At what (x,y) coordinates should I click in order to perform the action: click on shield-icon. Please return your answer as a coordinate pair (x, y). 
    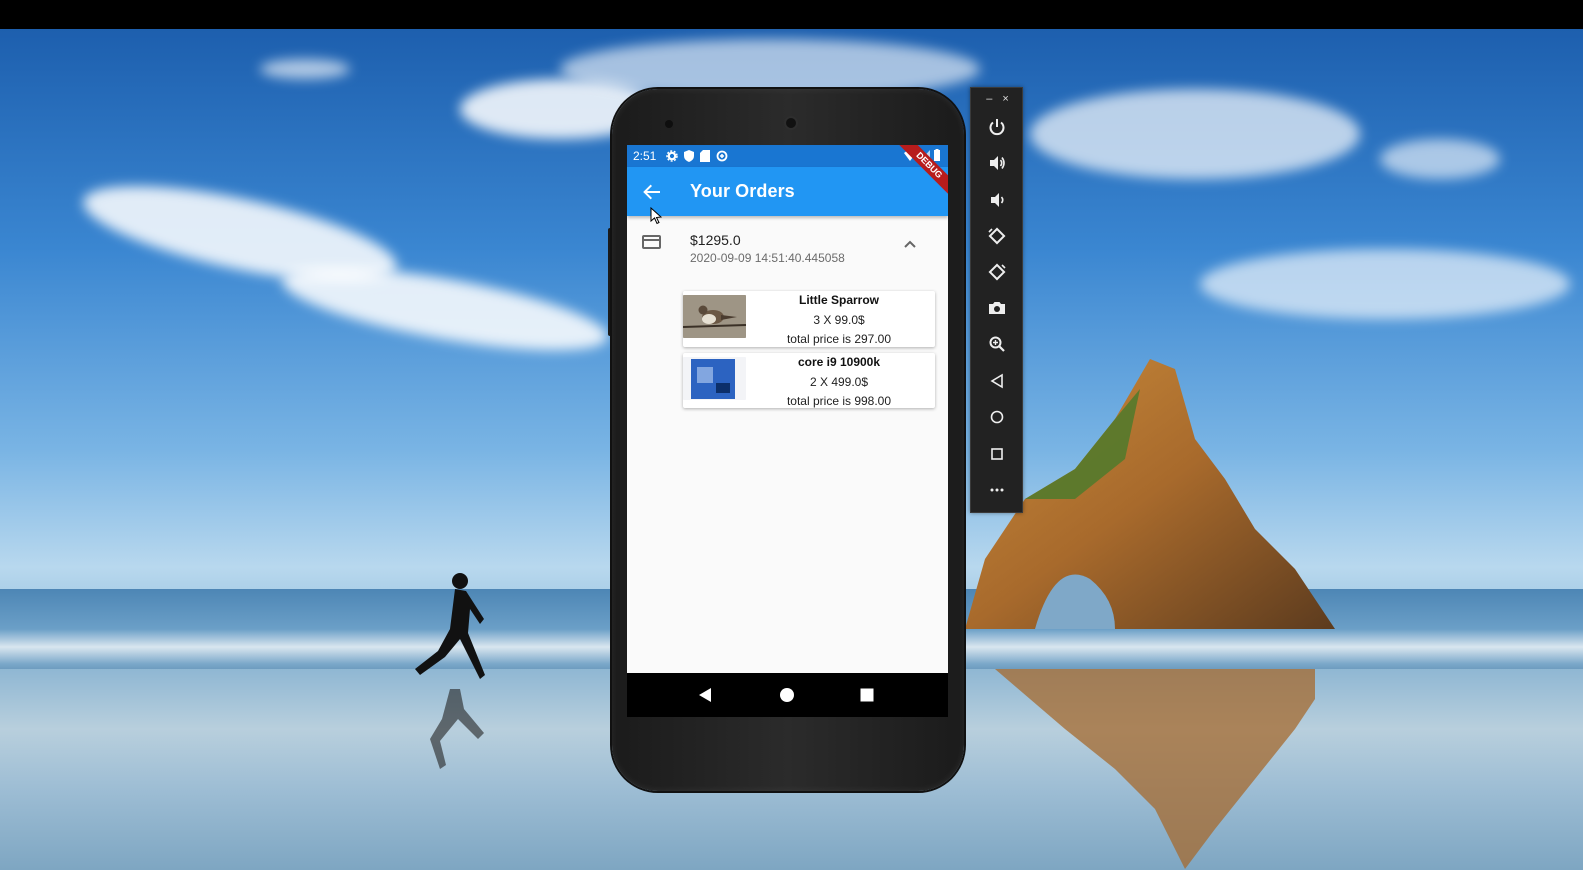
    Looking at the image, I should click on (689, 156).